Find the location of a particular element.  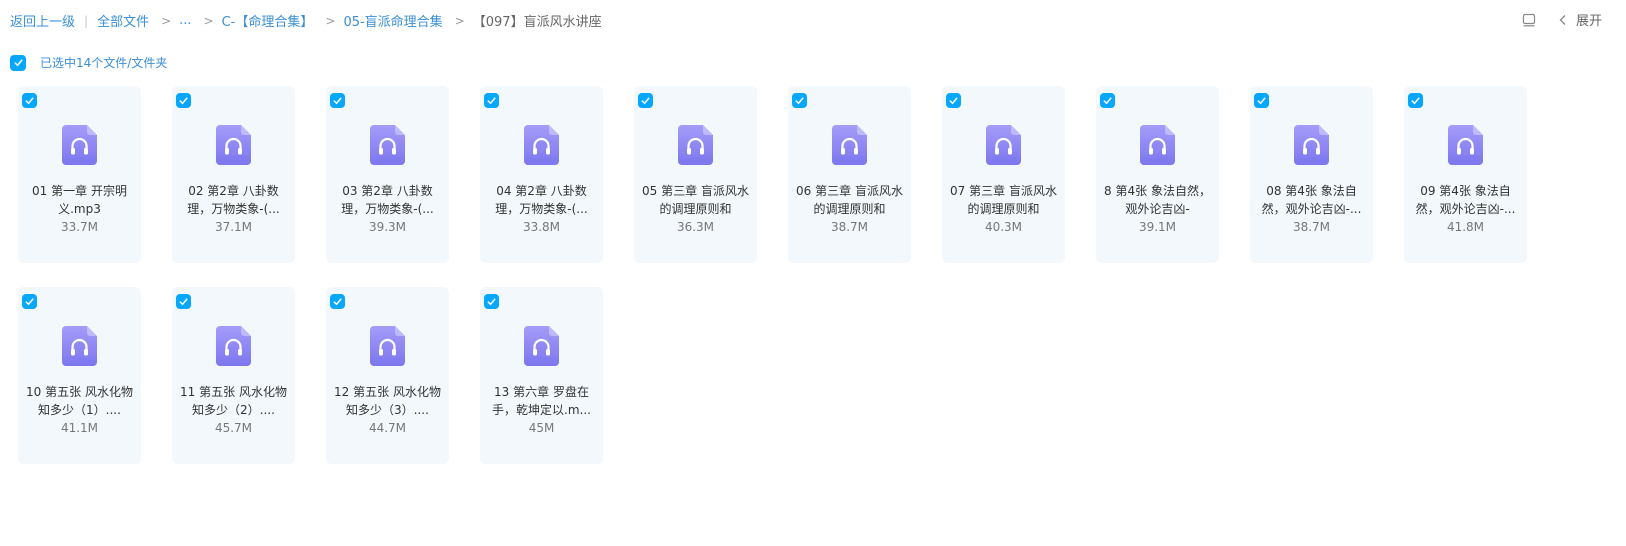

file-card: 06 第三章 盲派风水的调理原则和 38.7M is located at coordinates (849, 174).